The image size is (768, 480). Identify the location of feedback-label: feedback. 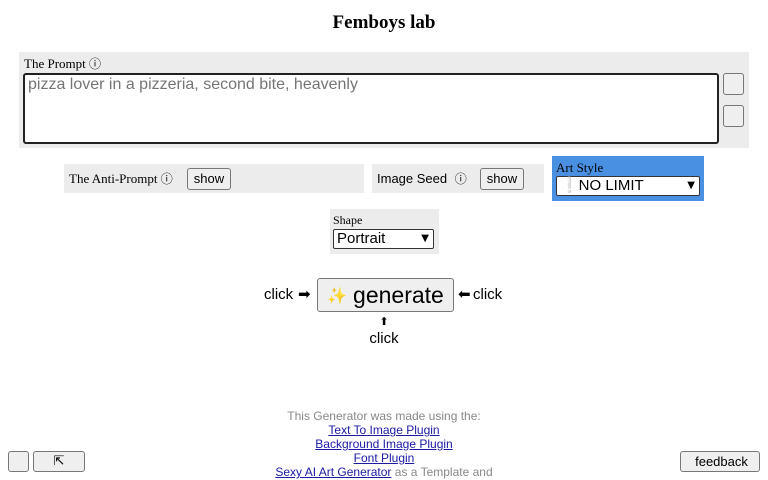
(721, 461).